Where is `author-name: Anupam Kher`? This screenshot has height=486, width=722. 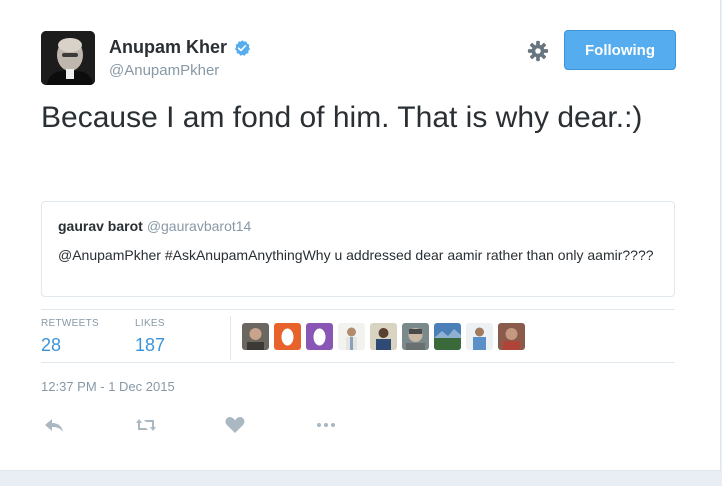
author-name: Anupam Kher is located at coordinates (180, 47).